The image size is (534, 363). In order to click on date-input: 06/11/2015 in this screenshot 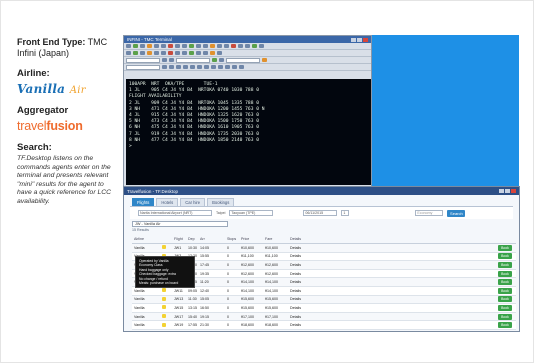, I will do `click(320, 213)`.